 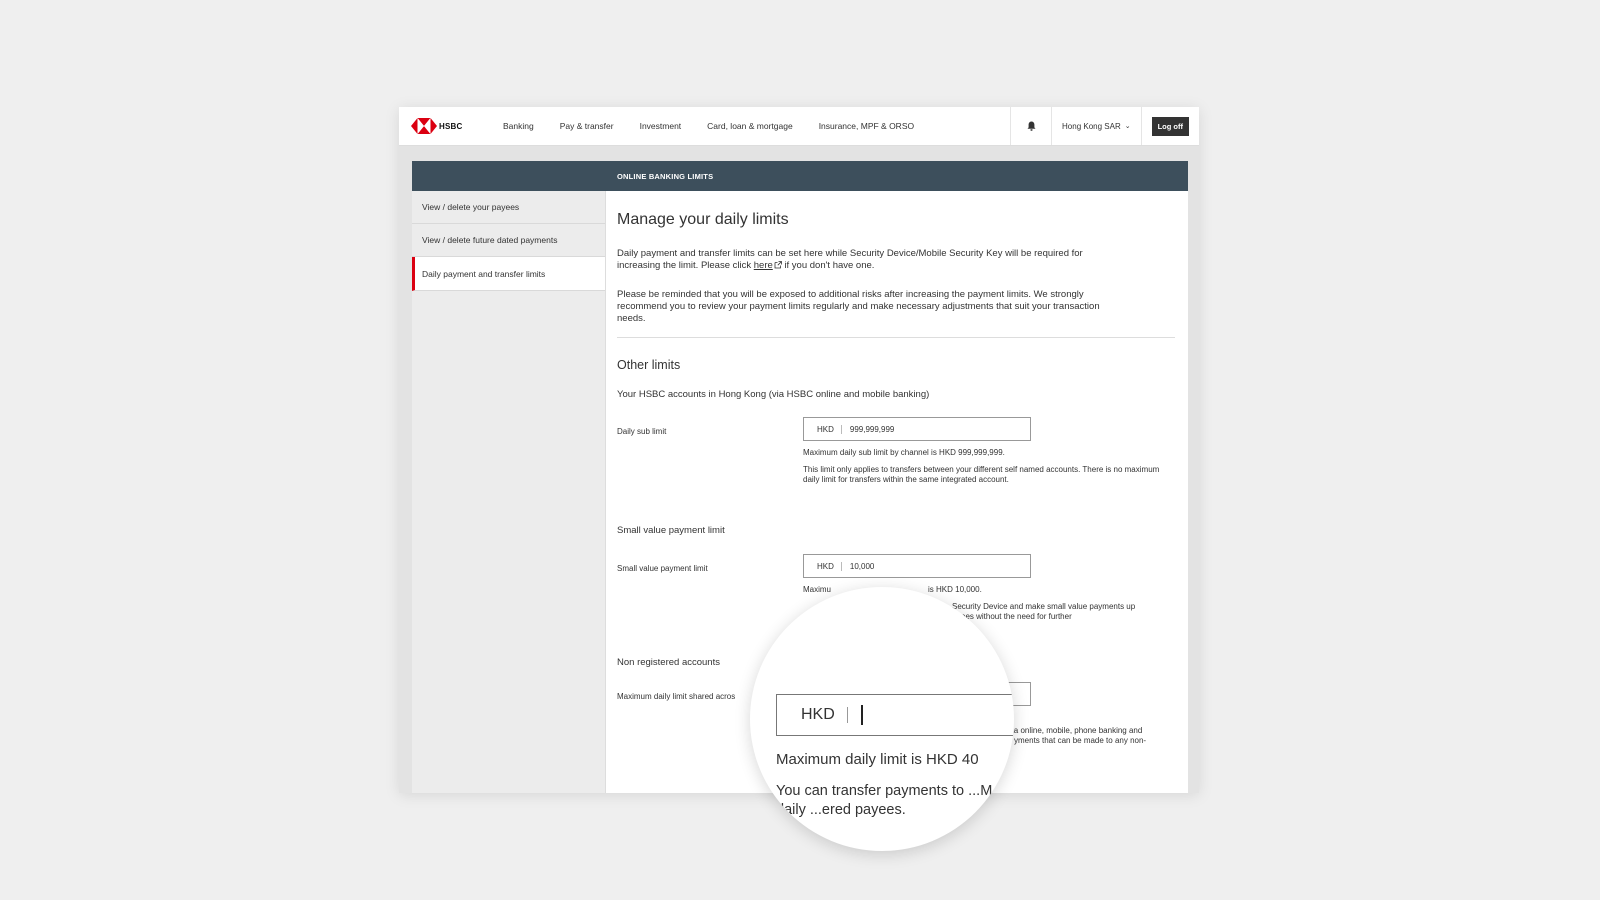 What do you see at coordinates (800, 176) in the screenshot?
I see `panel-header: ONLINE BANKING LIMITS` at bounding box center [800, 176].